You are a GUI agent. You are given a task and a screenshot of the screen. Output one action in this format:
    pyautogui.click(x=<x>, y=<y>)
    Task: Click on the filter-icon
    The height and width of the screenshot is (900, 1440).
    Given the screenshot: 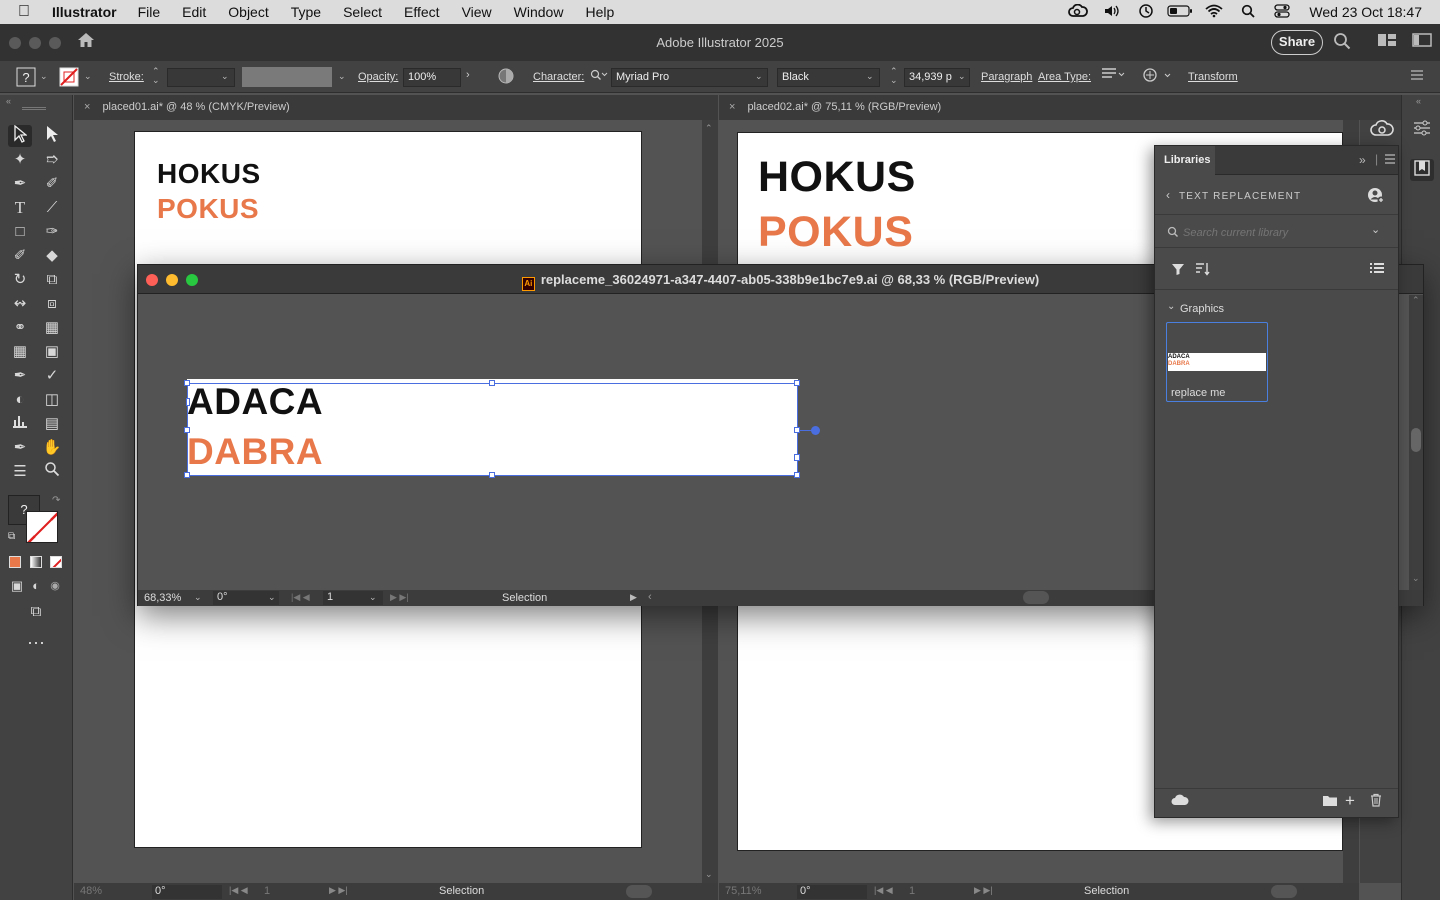 What is the action you would take?
    pyautogui.click(x=1178, y=270)
    